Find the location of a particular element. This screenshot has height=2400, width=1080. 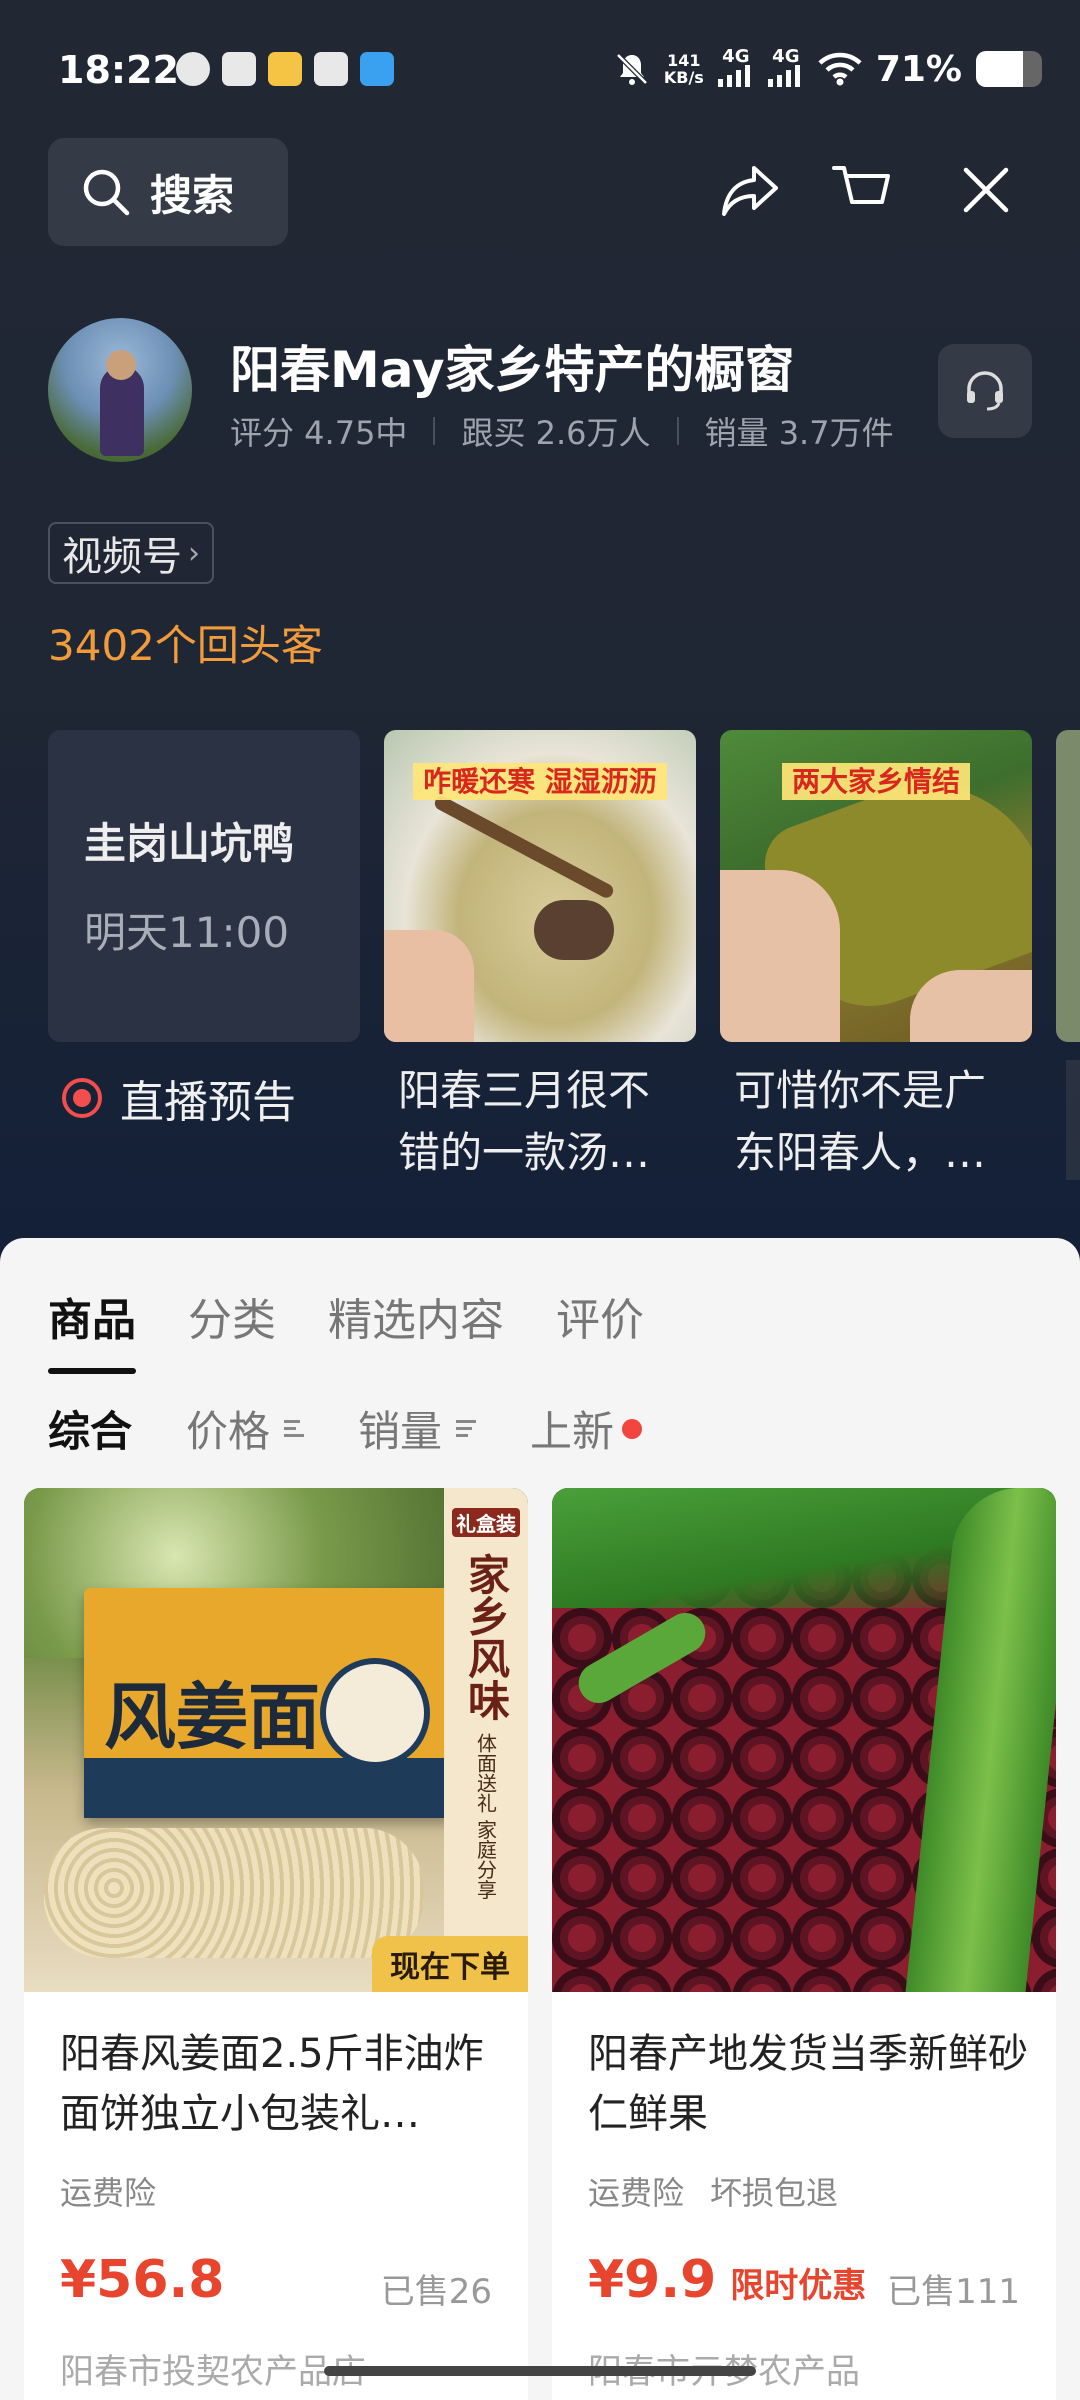

shop-sales: 销量 3.7万件 is located at coordinates (799, 433).